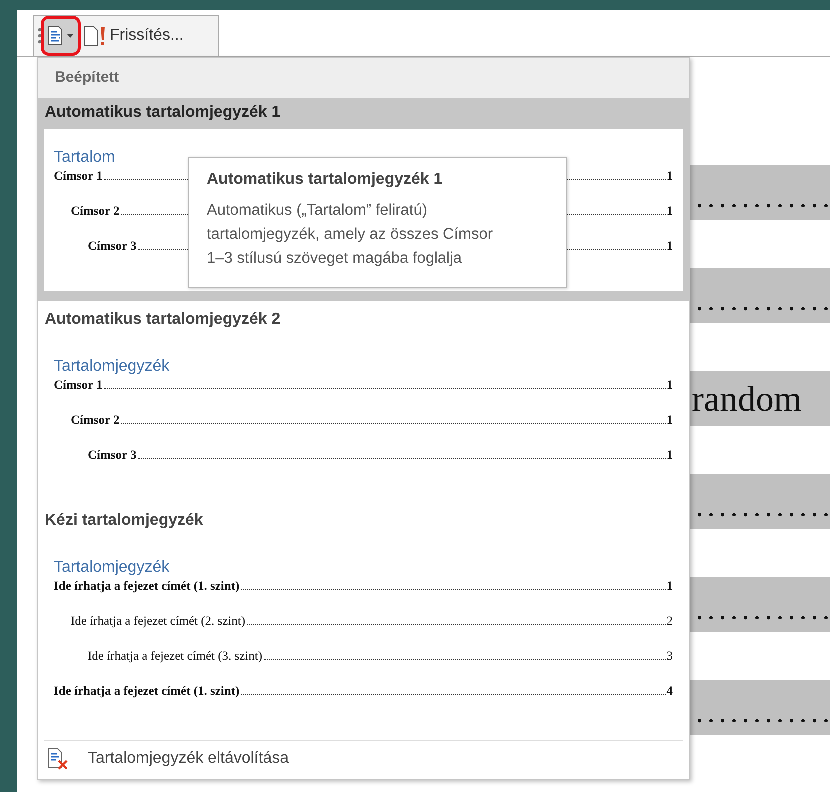 This screenshot has width=830, height=792. What do you see at coordinates (363, 78) in the screenshot?
I see `menu-group-header: Beépített` at bounding box center [363, 78].